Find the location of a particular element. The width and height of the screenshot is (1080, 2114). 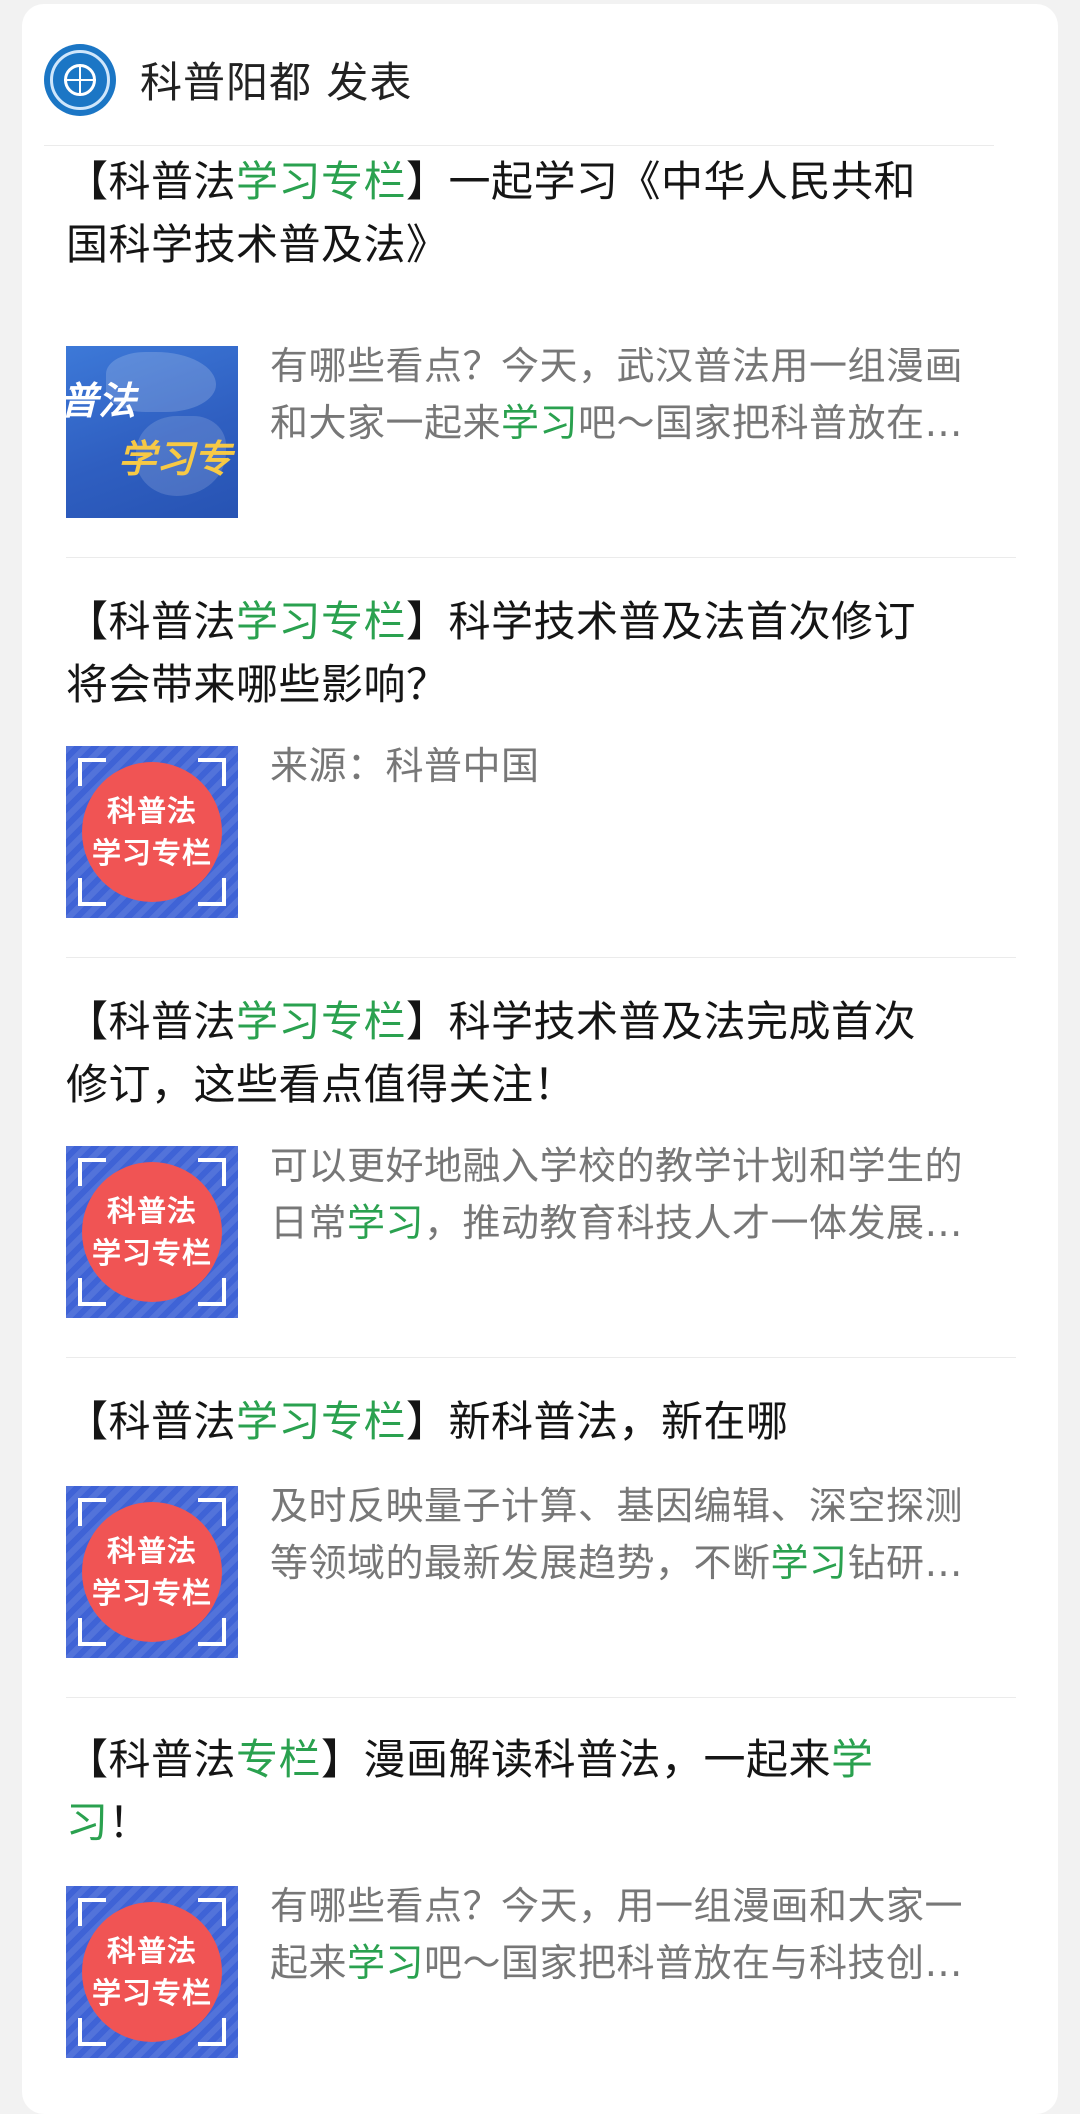

article-thumbnail: 普法 学习专 is located at coordinates (152, 432).